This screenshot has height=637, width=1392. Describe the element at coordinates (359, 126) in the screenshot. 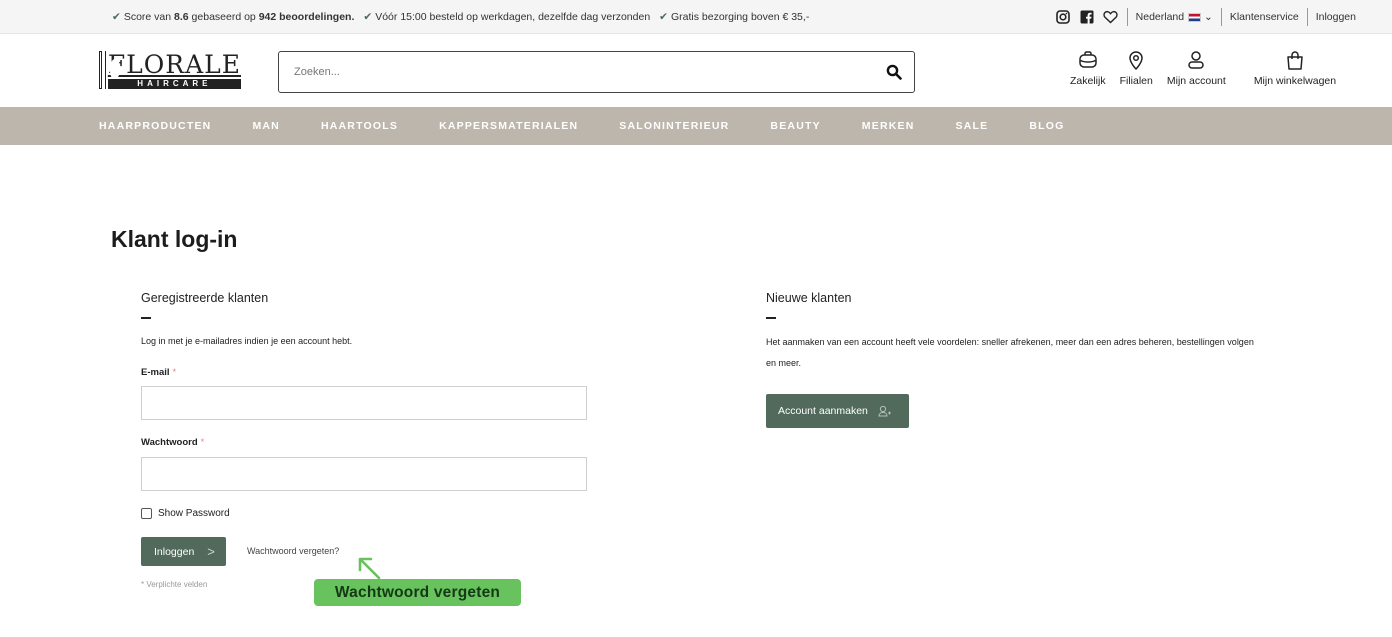

I see `nav-item-haartools: HAARTOOLS` at that location.